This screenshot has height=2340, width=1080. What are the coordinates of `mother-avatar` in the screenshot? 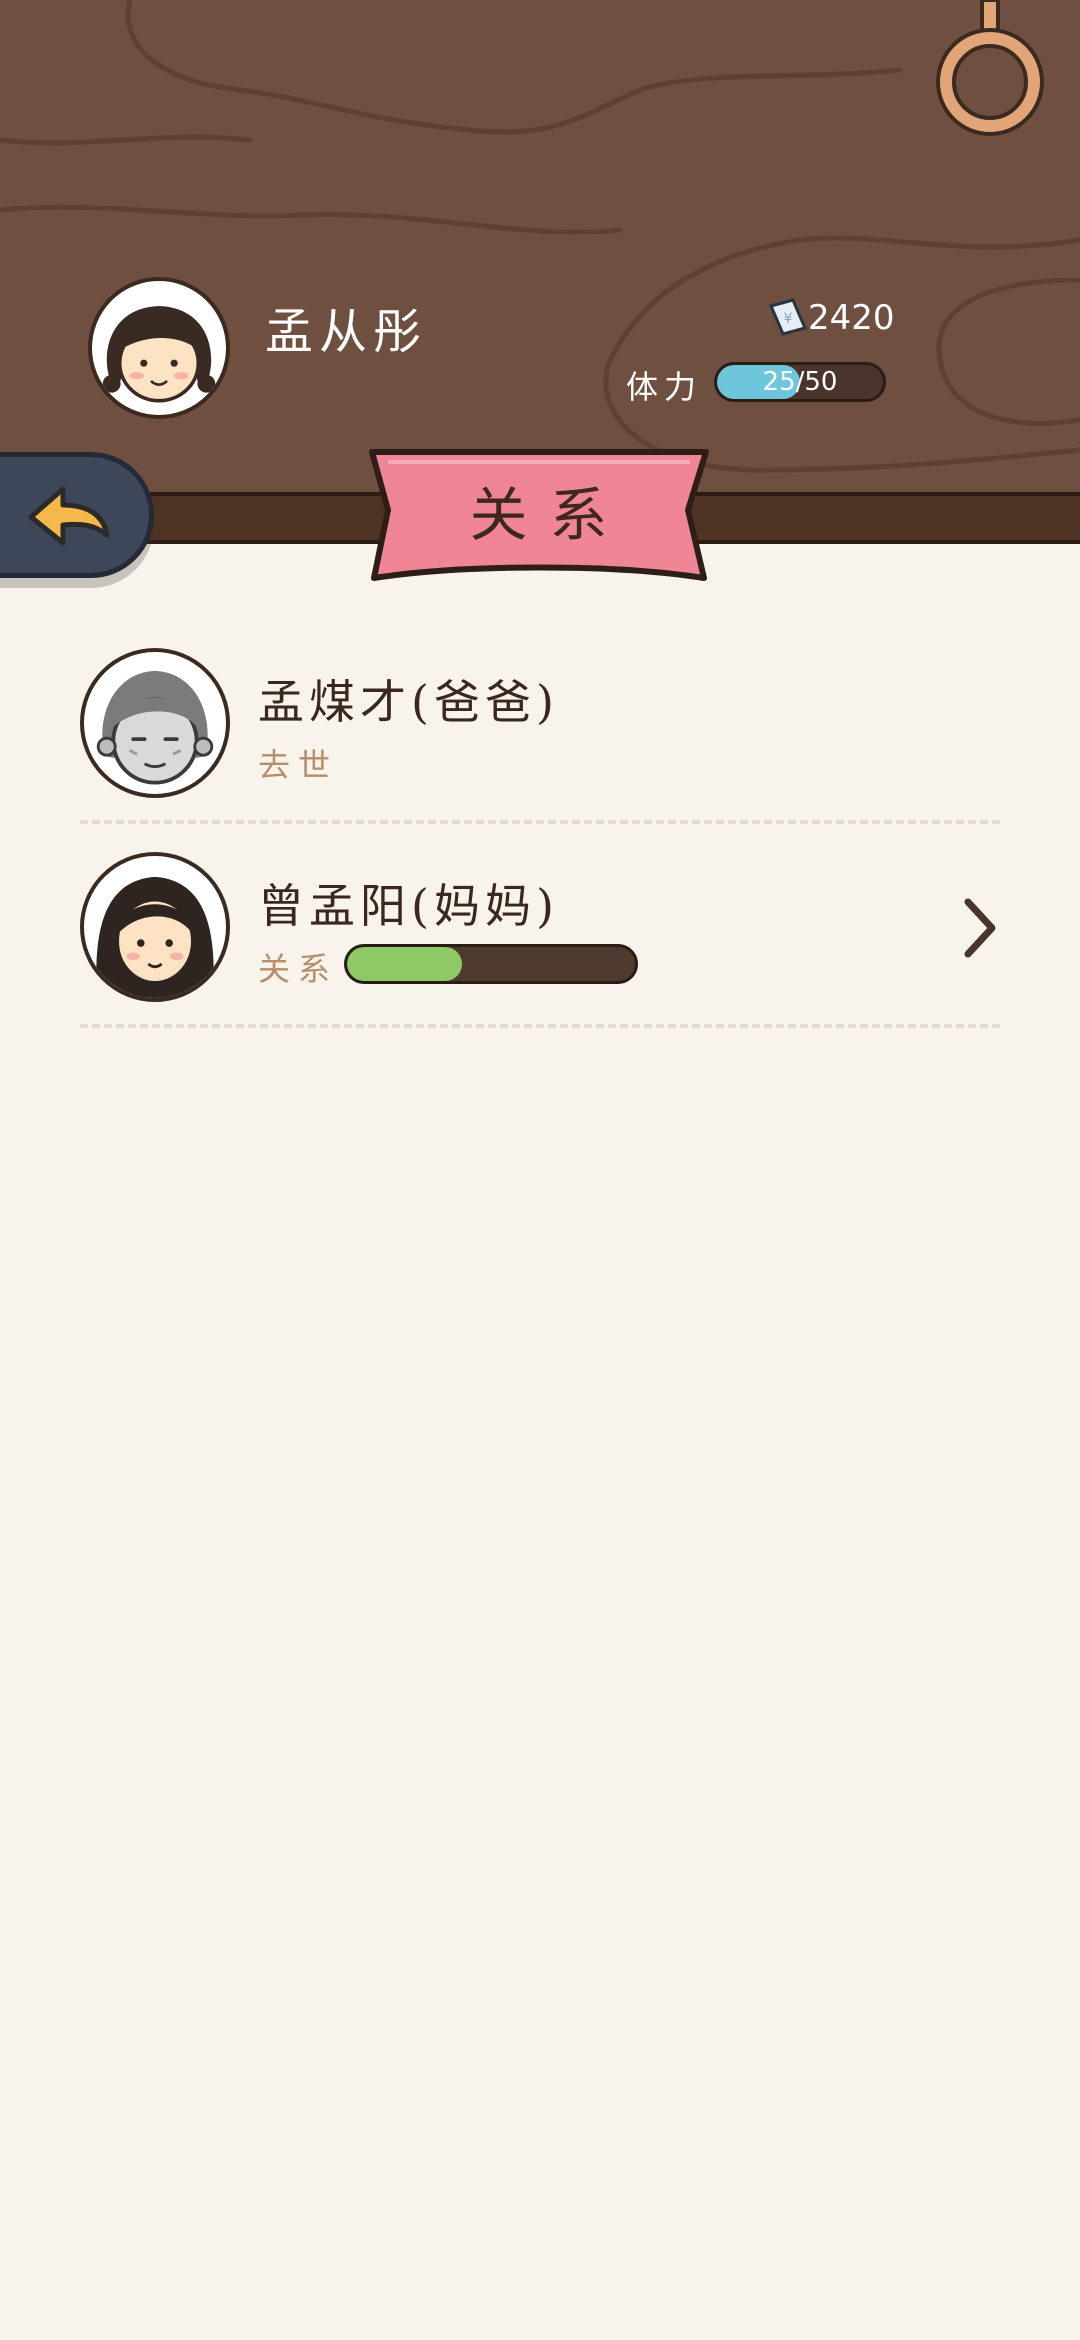 It's located at (155, 927).